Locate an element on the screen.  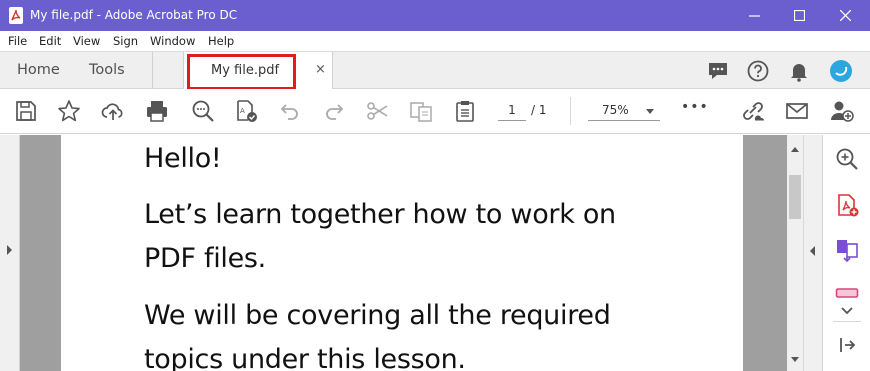
scroll-up-icon is located at coordinates (795, 149).